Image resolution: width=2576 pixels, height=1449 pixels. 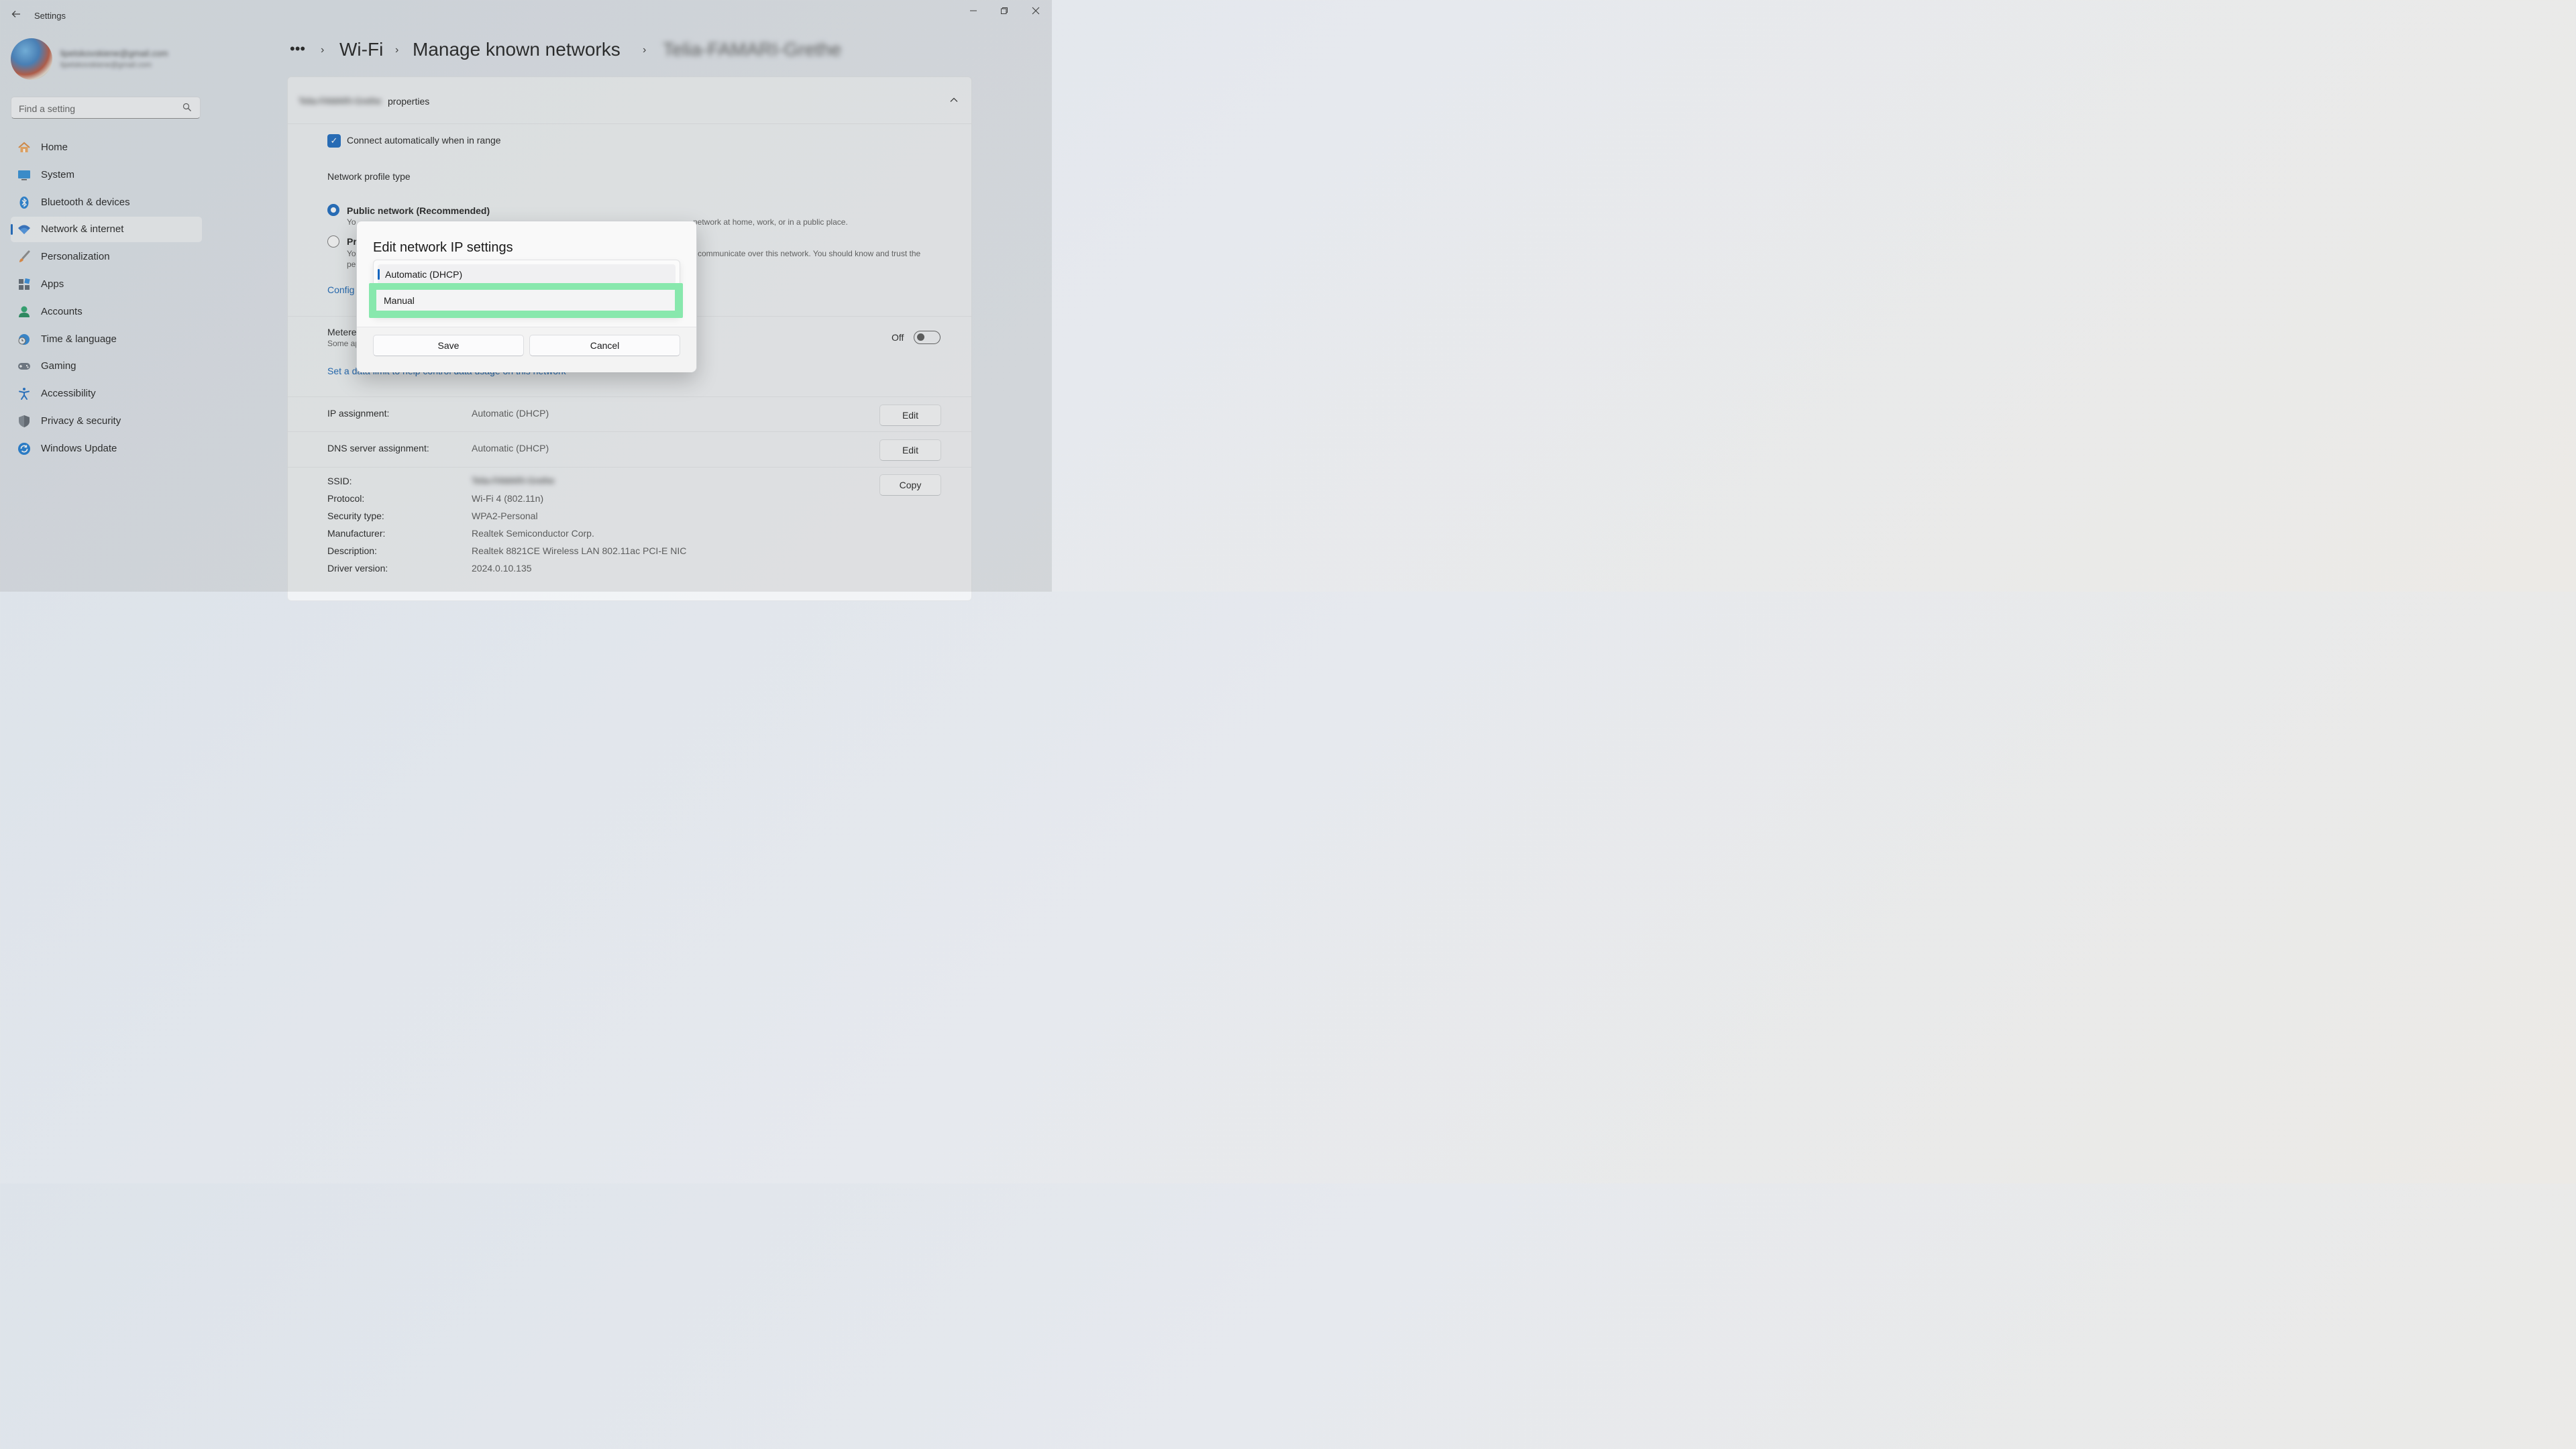 I want to click on option-label: Automatic (DHCP), so click(x=424, y=274).